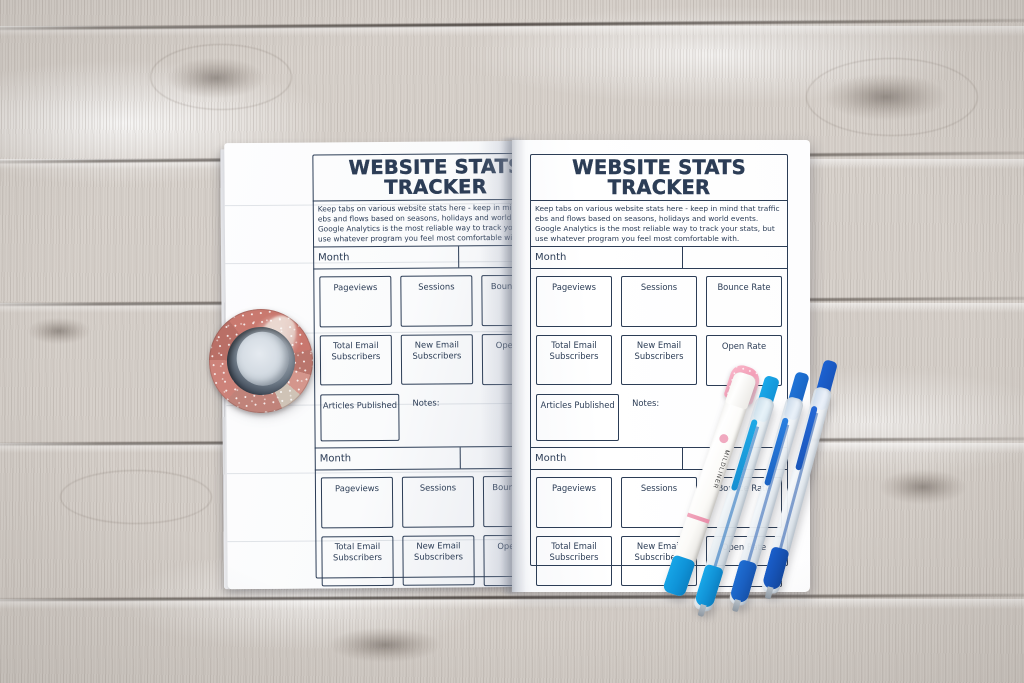 This screenshot has width=1024, height=683. I want to click on highlighter-color-dot, so click(724, 438).